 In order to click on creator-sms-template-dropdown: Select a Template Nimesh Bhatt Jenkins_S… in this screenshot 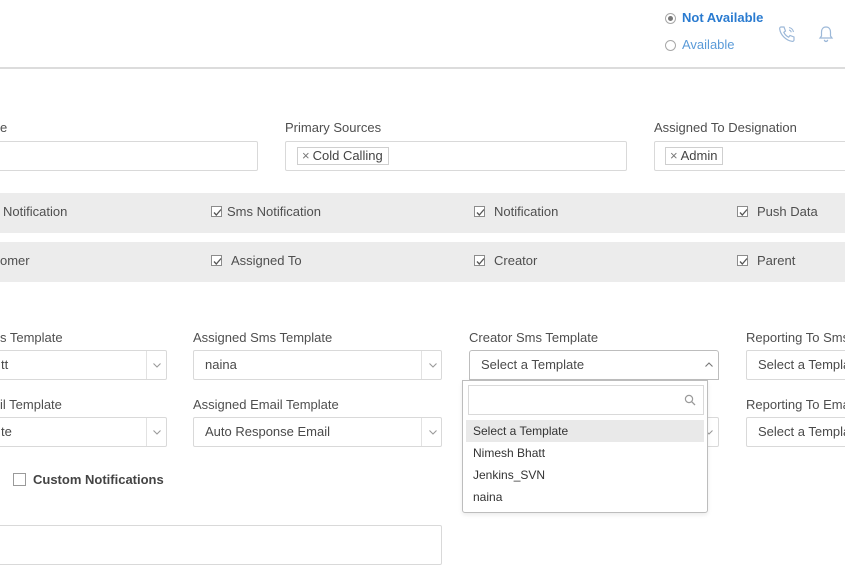, I will do `click(585, 446)`.